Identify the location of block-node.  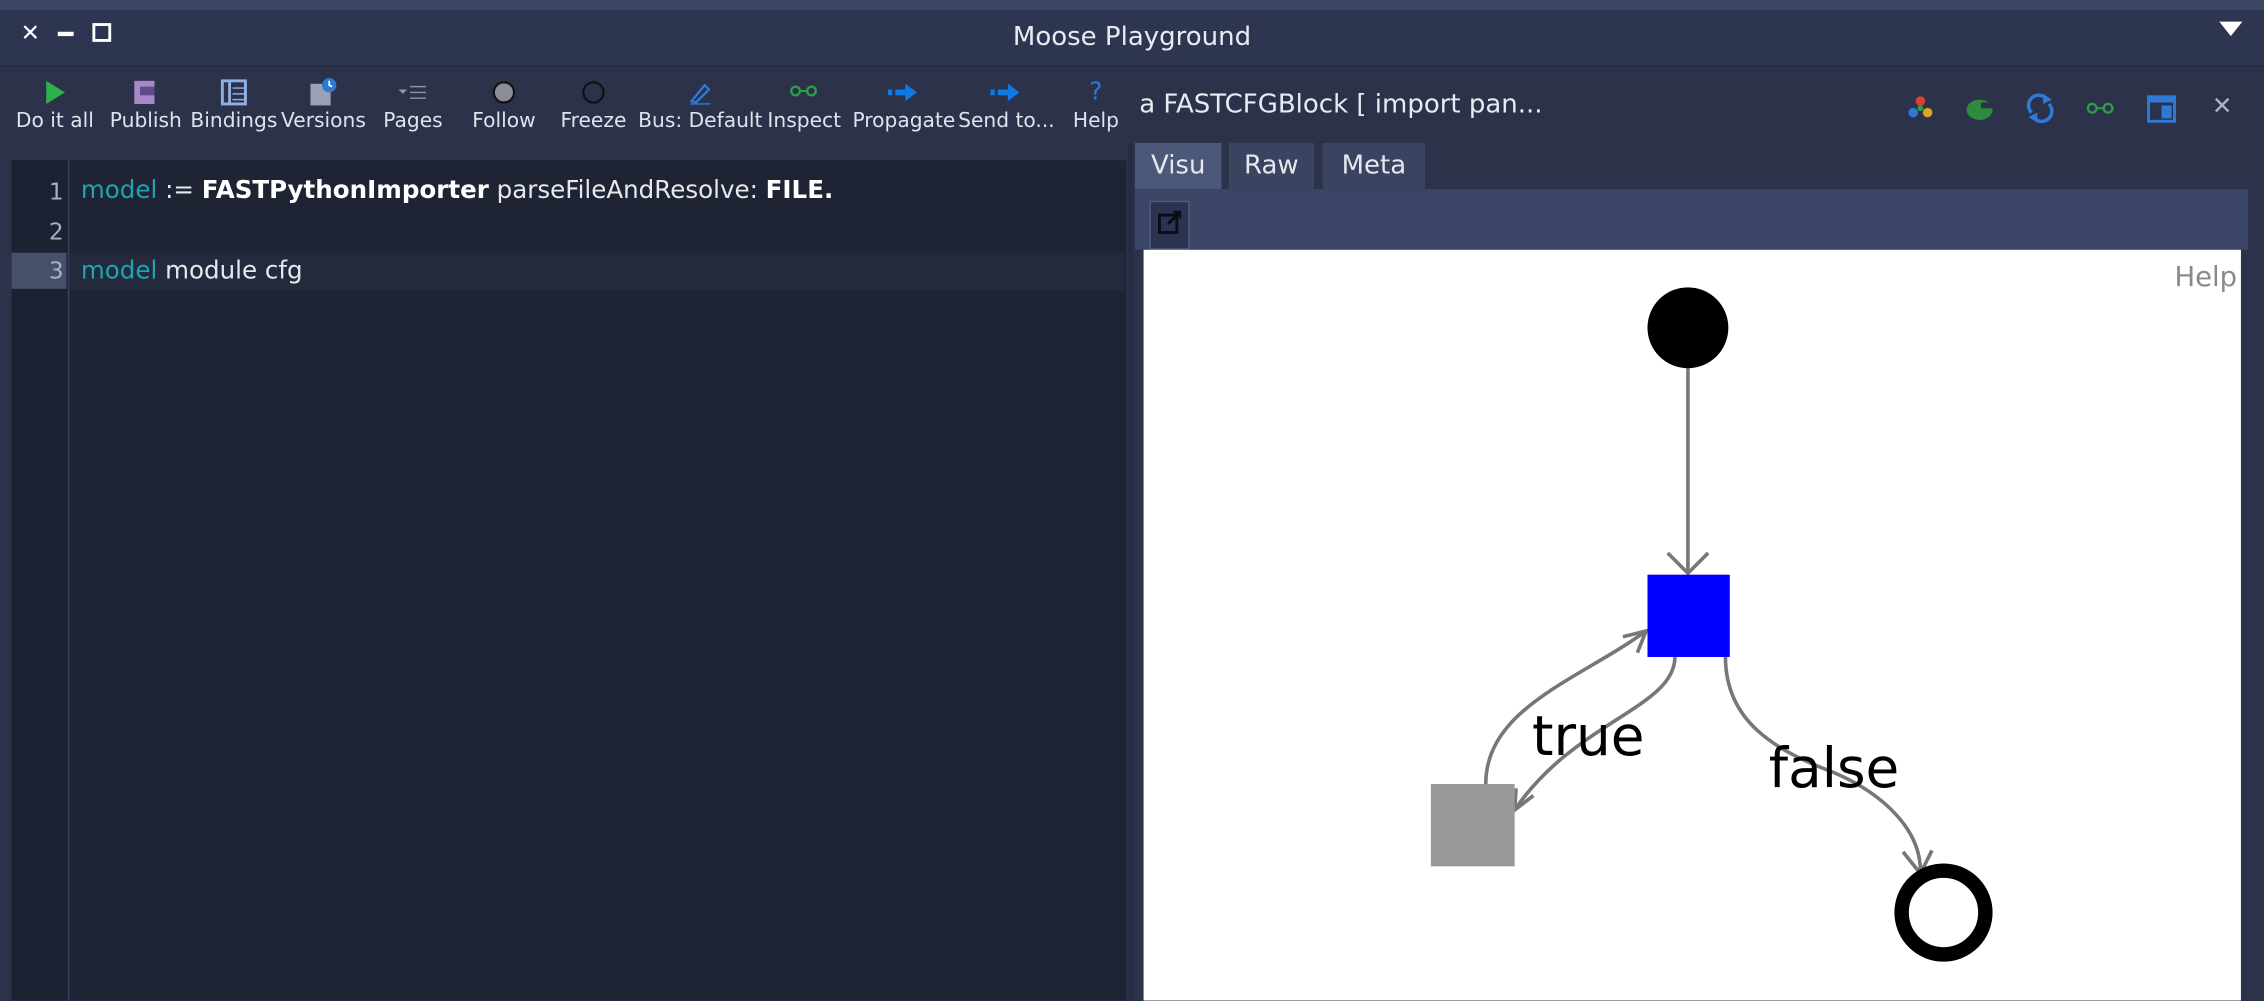
(1688, 615).